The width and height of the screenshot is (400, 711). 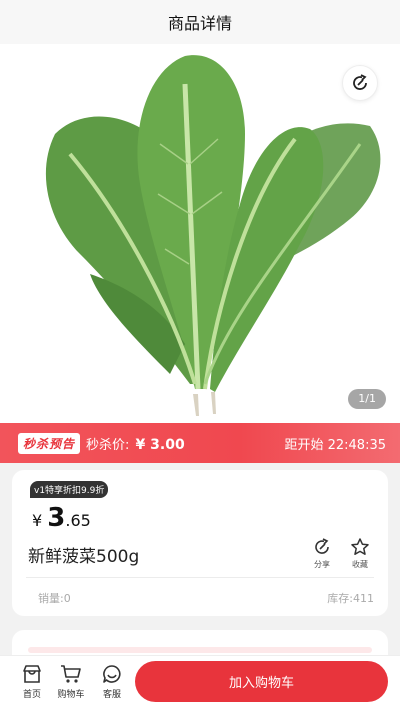 I want to click on price-currency: ¥, so click(x=37, y=520).